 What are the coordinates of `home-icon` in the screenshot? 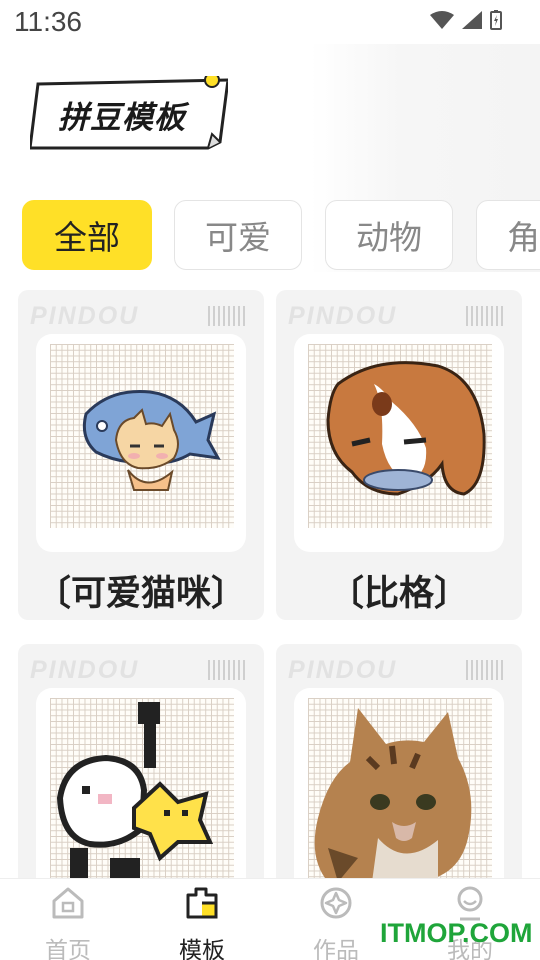 It's located at (68, 903).